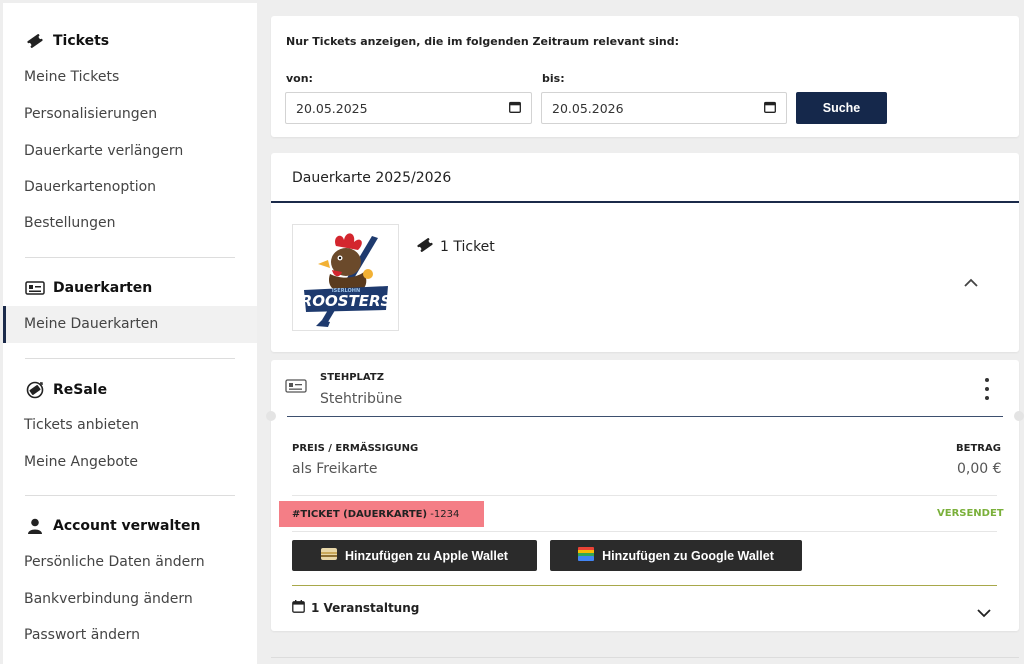 The width and height of the screenshot is (1024, 664). I want to click on more-options-icon, so click(987, 389).